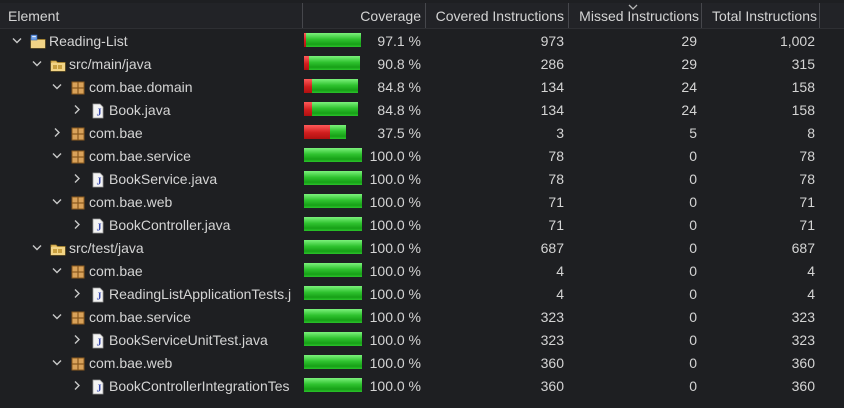  What do you see at coordinates (634, 15) in the screenshot?
I see `column-header-missed-instructions: Missed Instructions` at bounding box center [634, 15].